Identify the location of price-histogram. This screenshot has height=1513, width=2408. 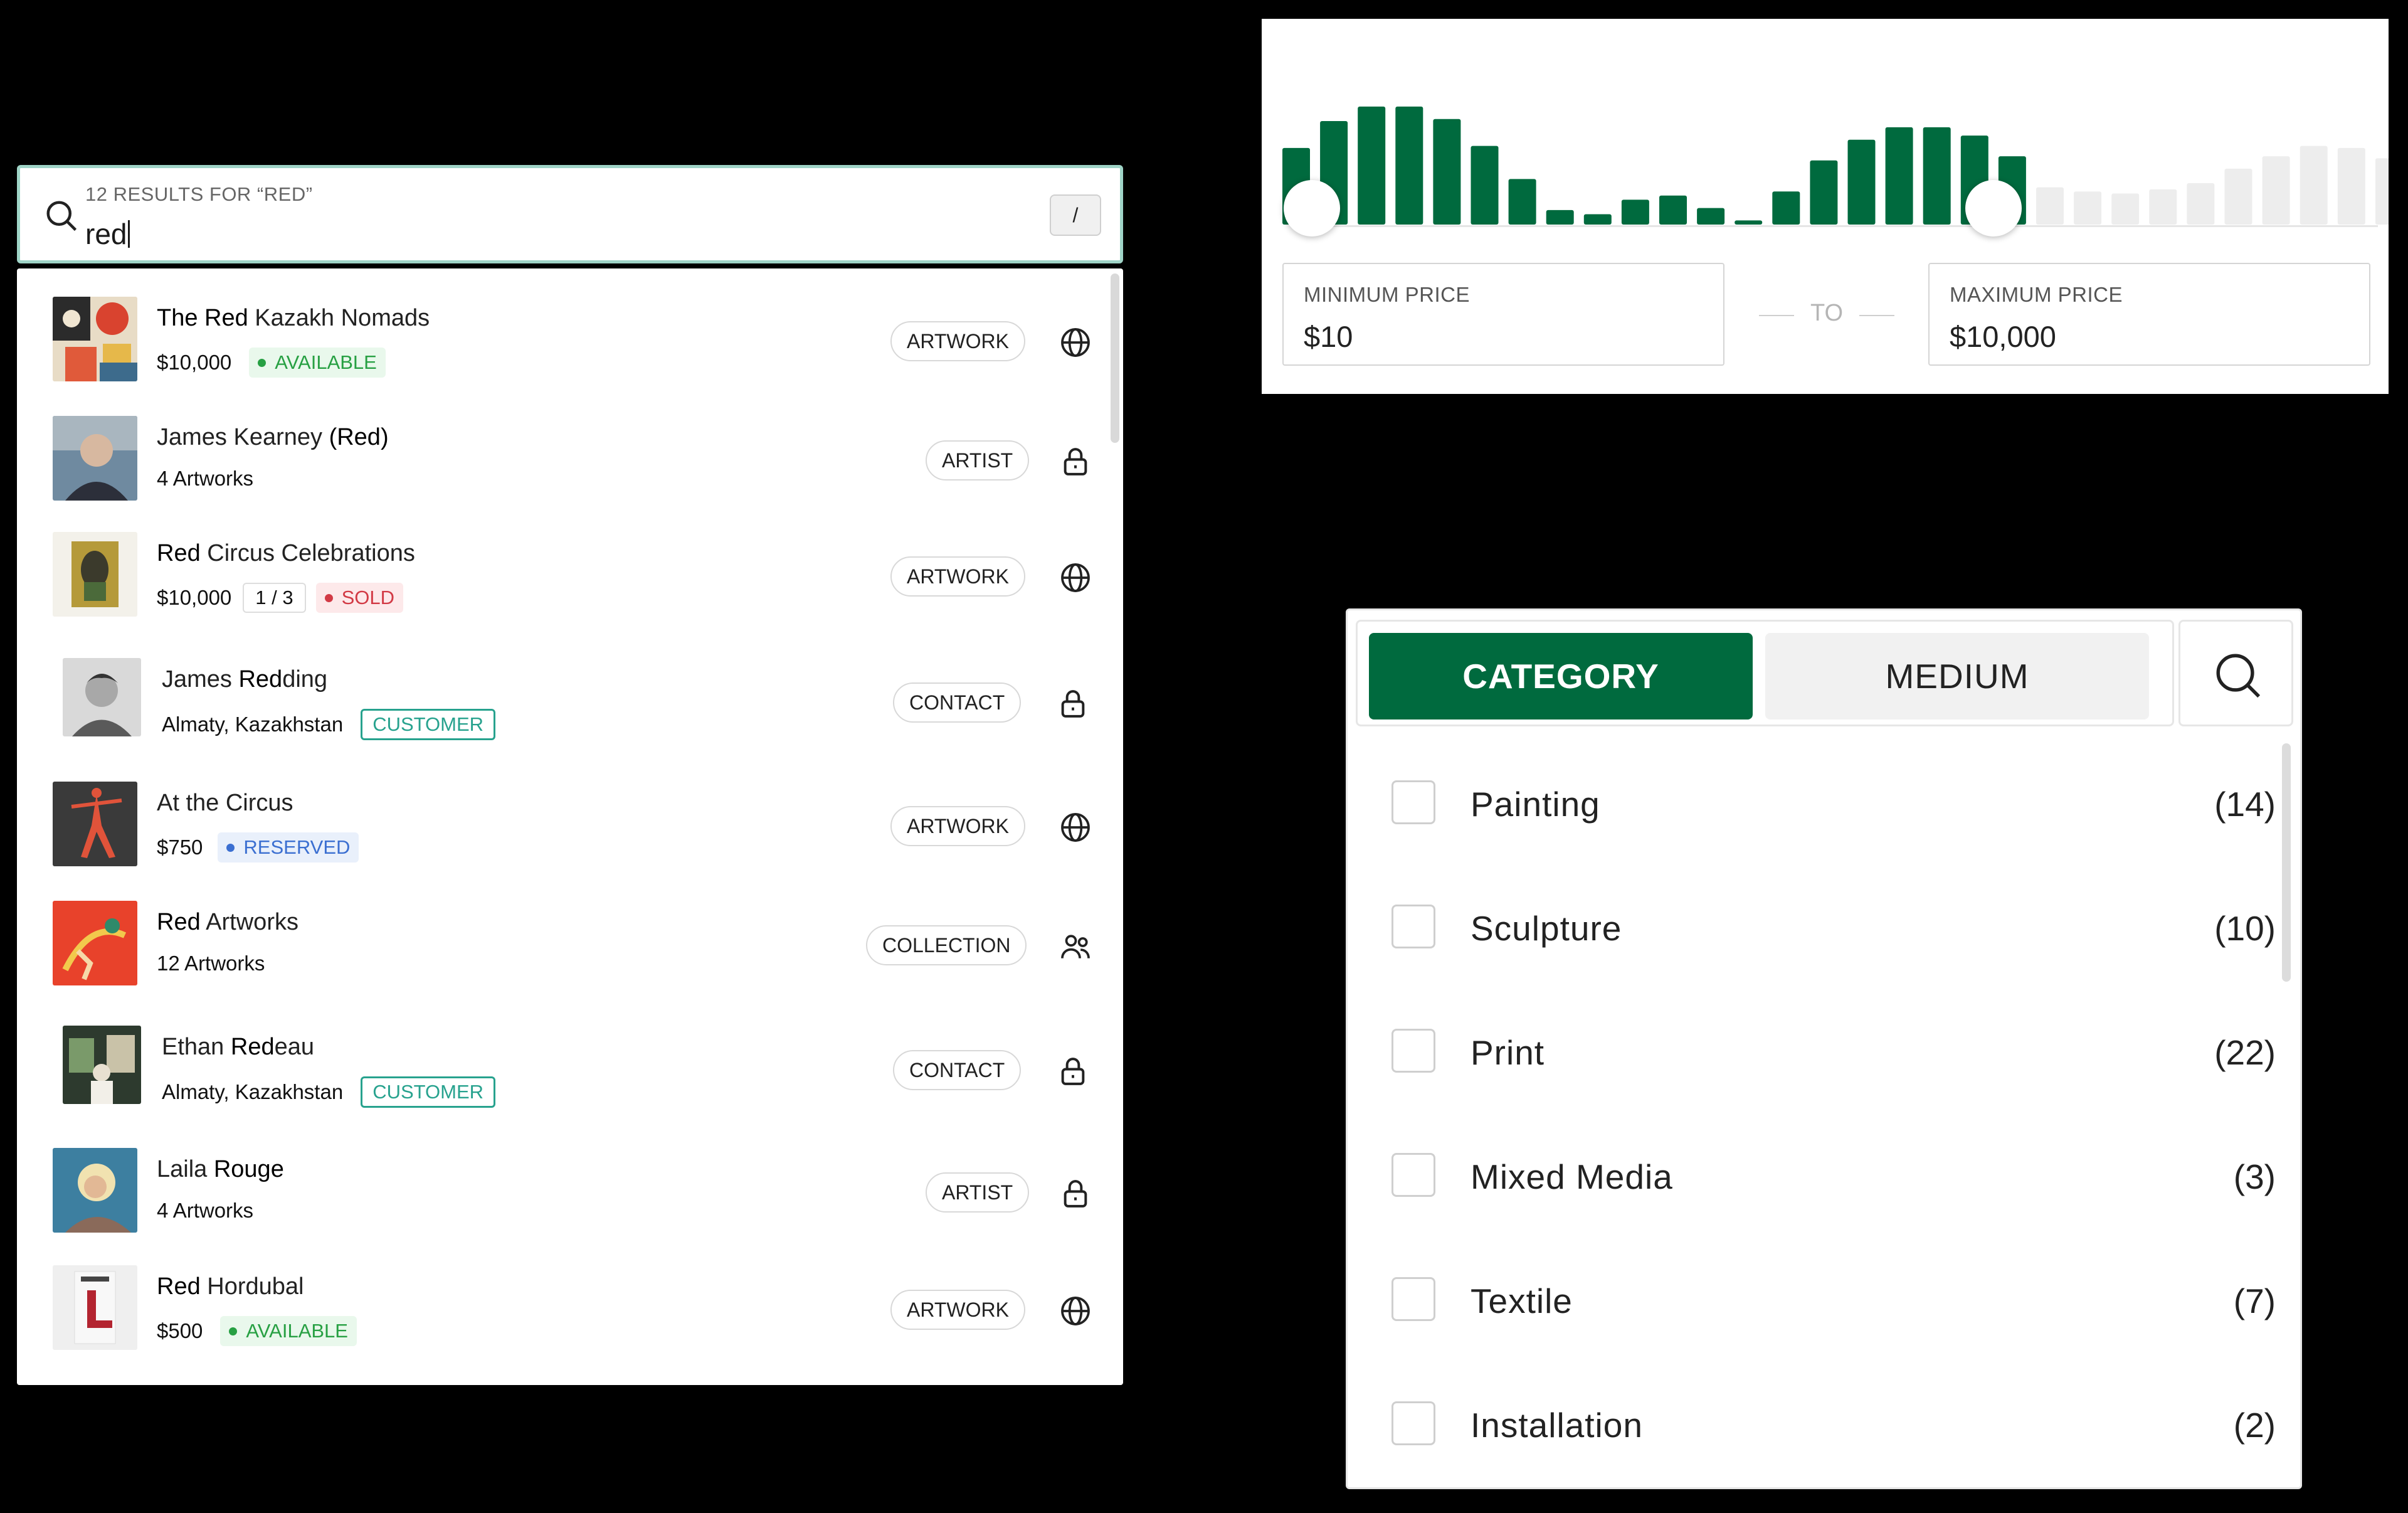
(1836, 165).